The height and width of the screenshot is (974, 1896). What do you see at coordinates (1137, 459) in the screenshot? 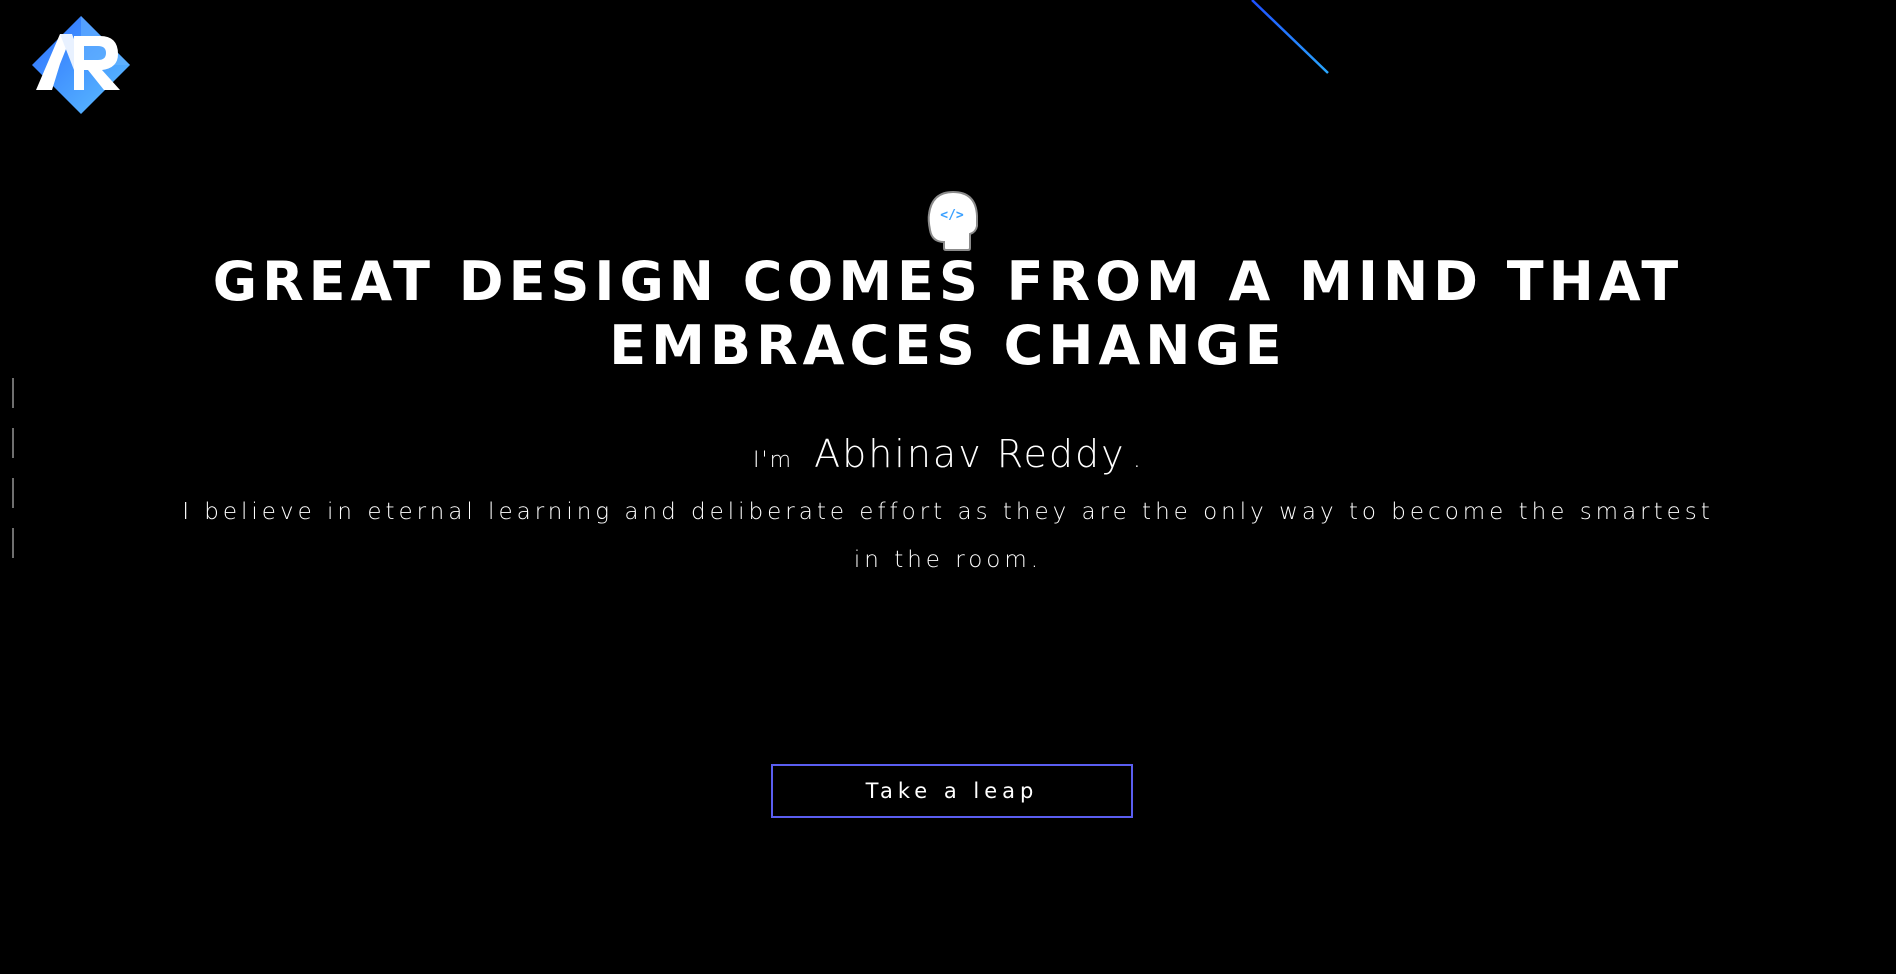
I see `name-suffix: .` at bounding box center [1137, 459].